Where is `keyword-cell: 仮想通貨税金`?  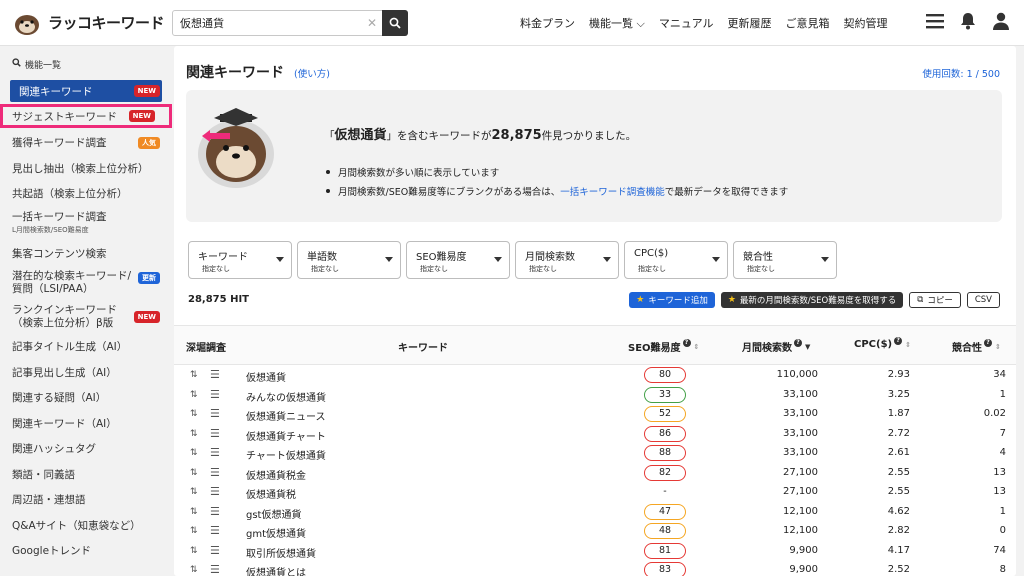
keyword-cell: 仮想通貨税金 is located at coordinates (276, 474).